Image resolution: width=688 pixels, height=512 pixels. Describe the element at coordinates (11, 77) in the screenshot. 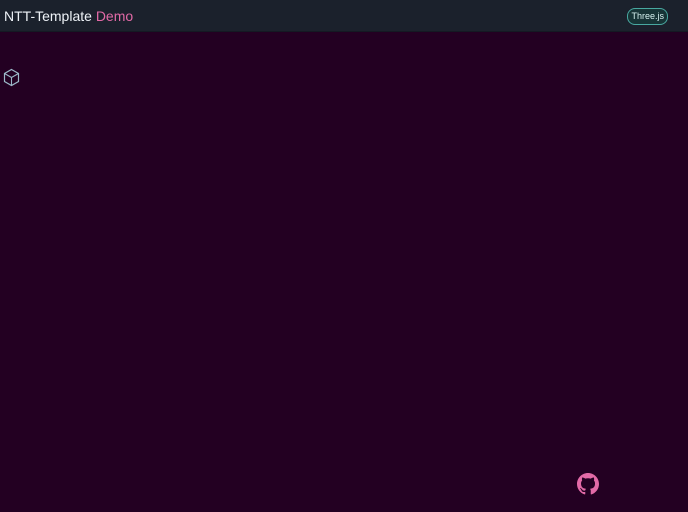

I see `hexagonal-cube-icon` at that location.